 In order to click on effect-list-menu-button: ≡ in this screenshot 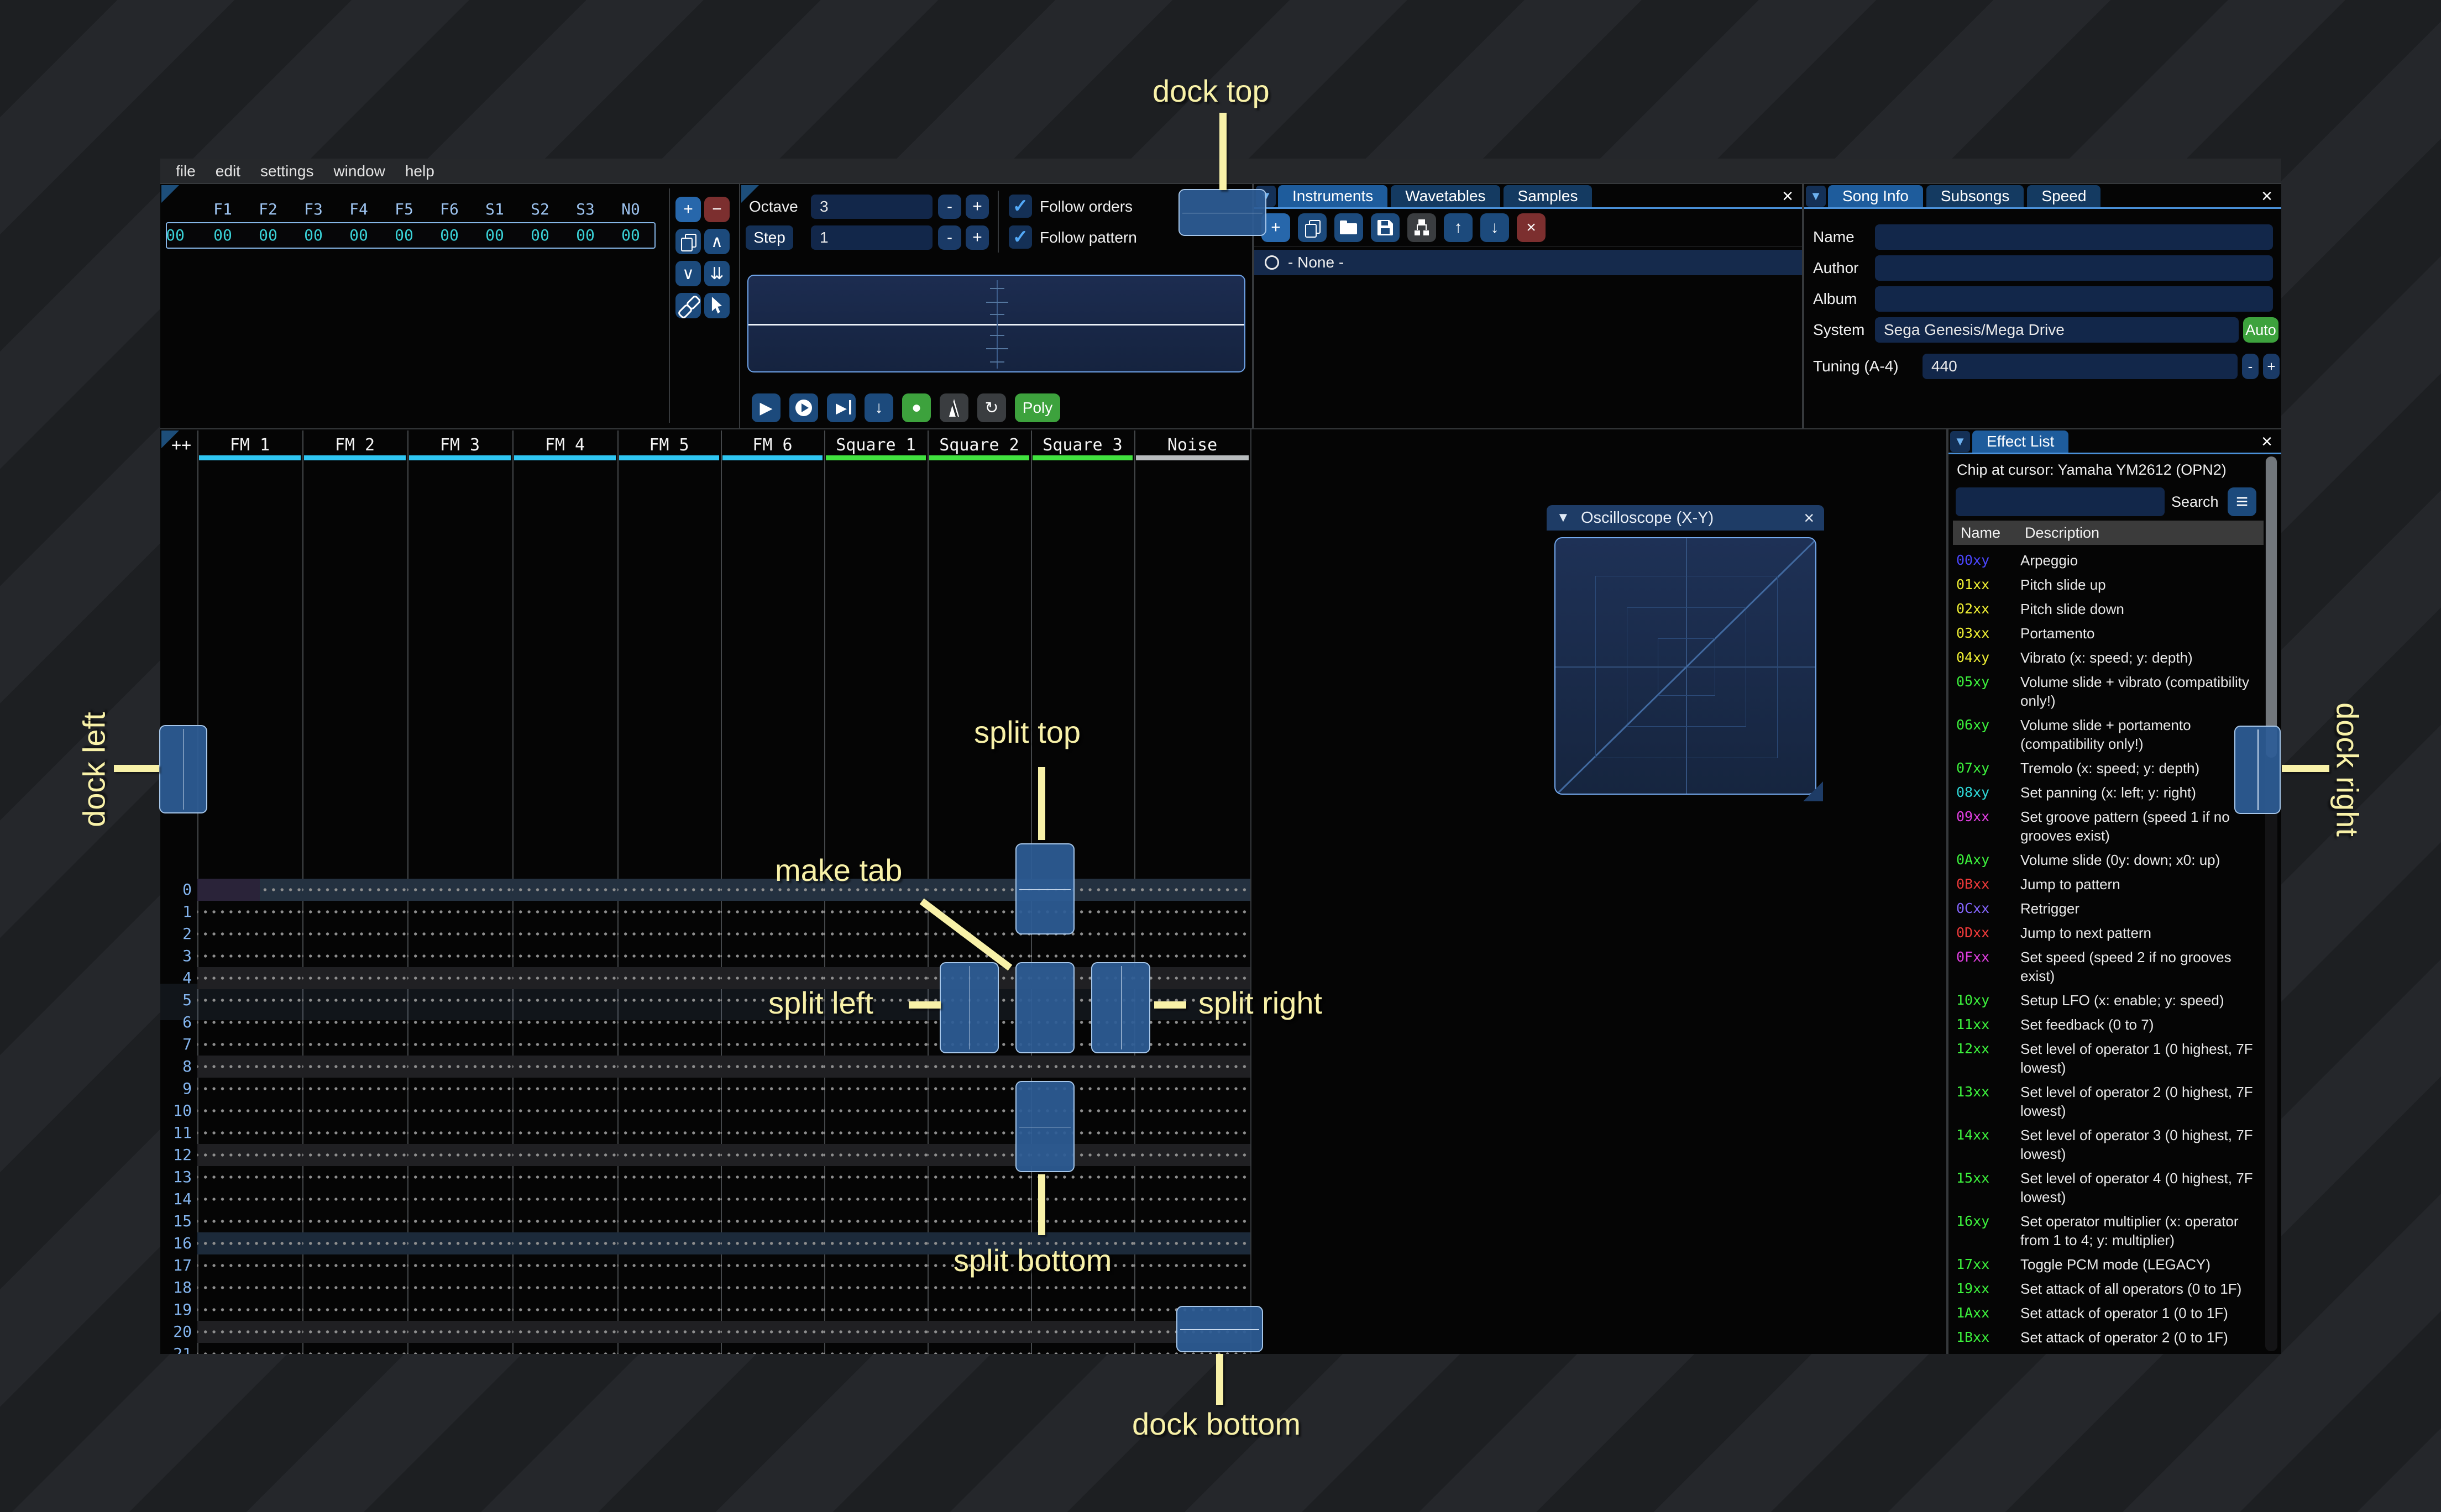, I will do `click(2242, 502)`.